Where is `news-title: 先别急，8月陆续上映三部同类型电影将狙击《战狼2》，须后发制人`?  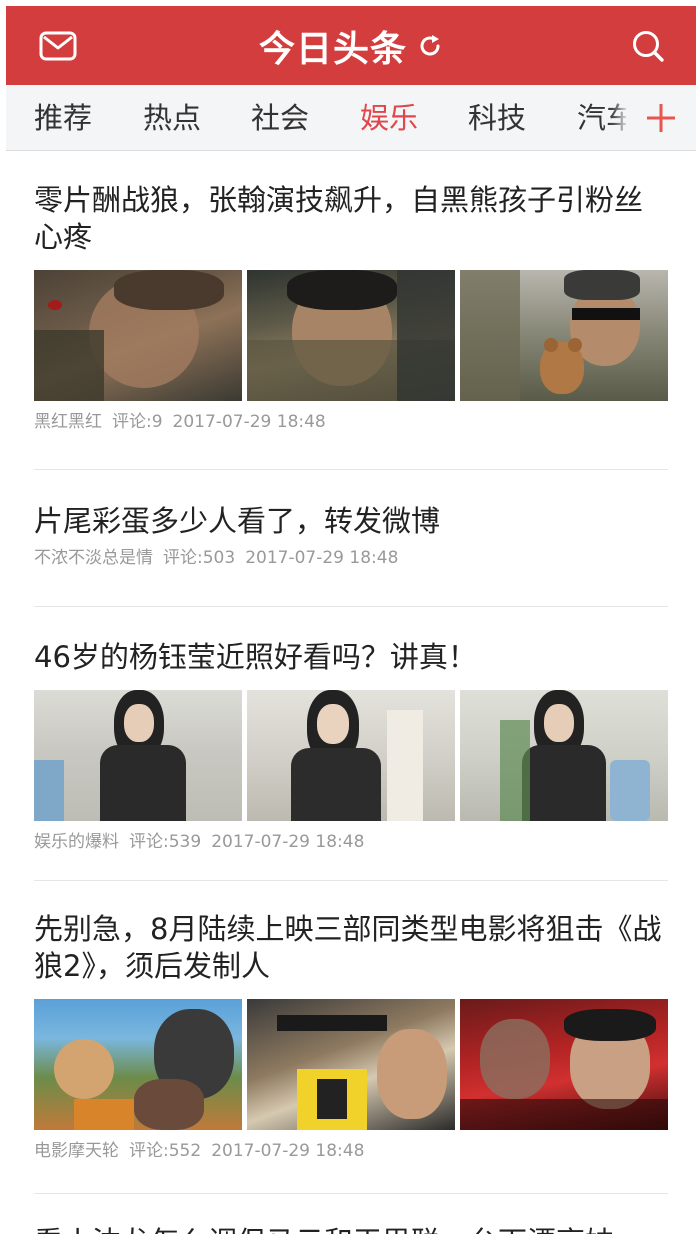
news-title: 先别急，8月陆续上映三部同类型电影将狙击《战狼2》，须后发制人 is located at coordinates (351, 948).